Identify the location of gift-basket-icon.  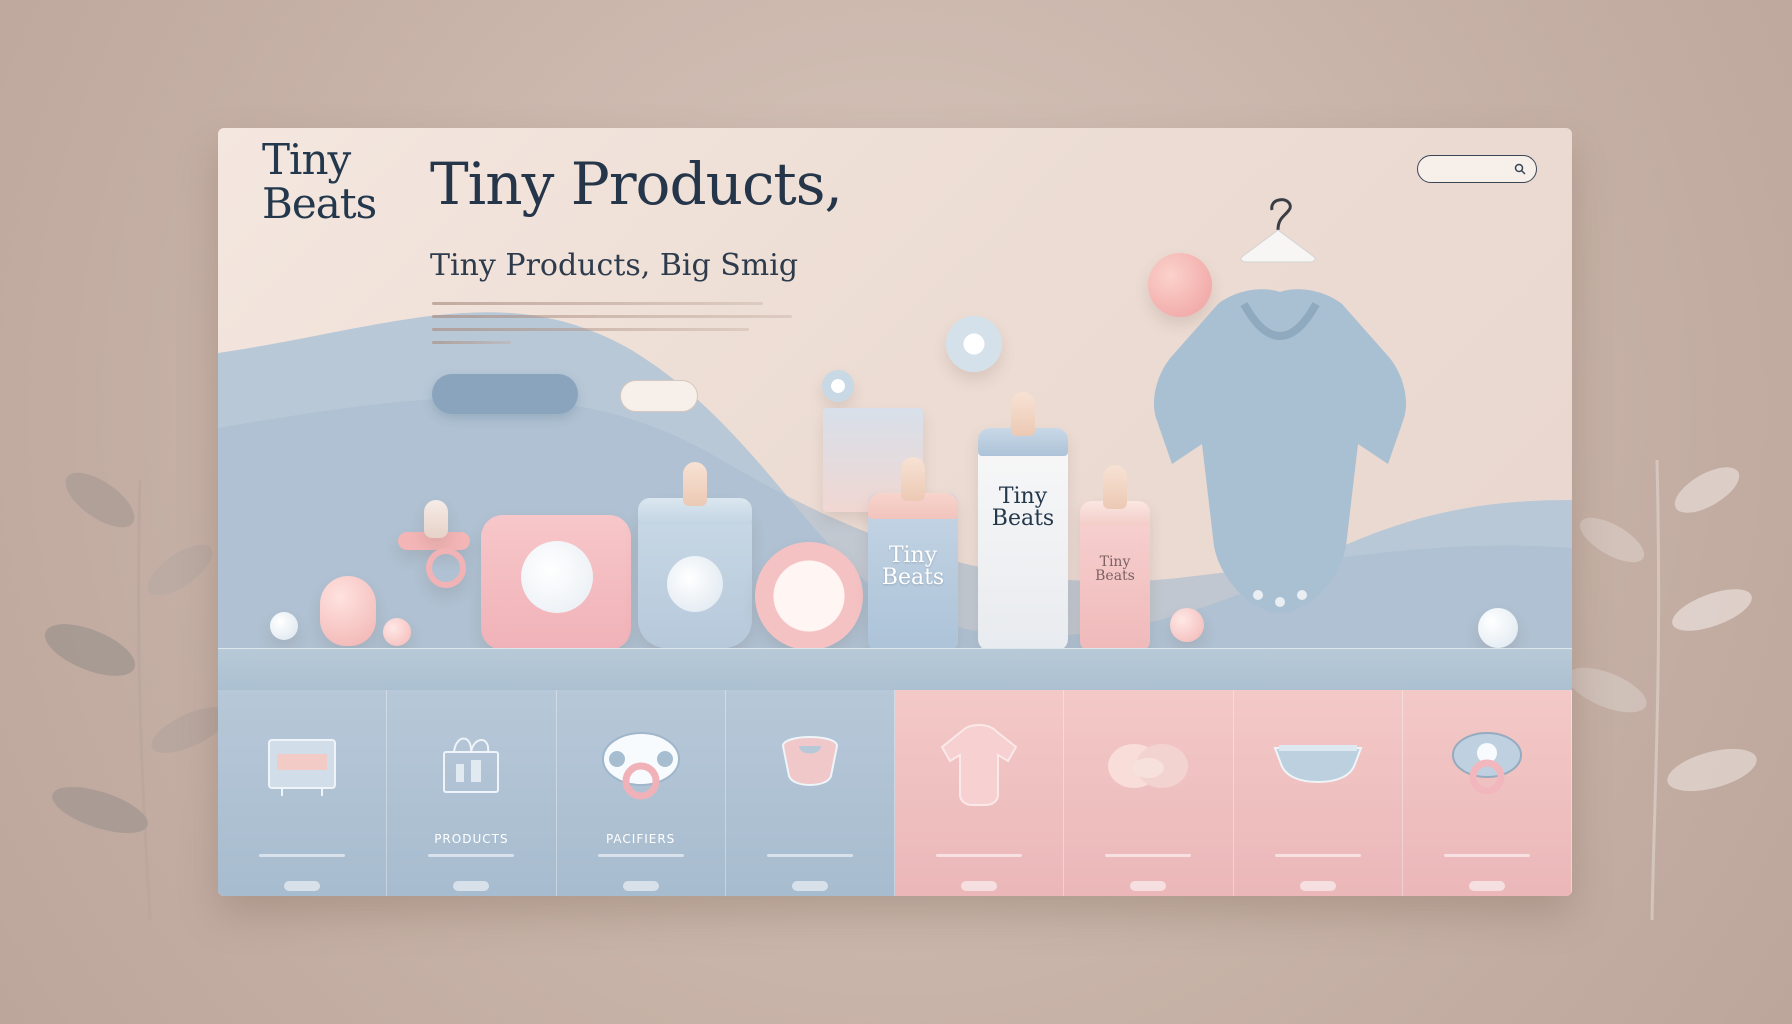
(471, 765).